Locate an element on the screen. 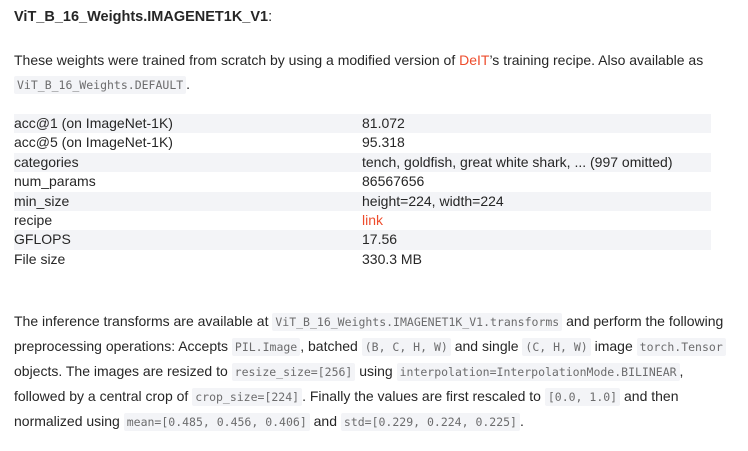 This screenshot has height=451, width=748. meta-key: acc@1 (on ImageNet-1K) is located at coordinates (188, 124).